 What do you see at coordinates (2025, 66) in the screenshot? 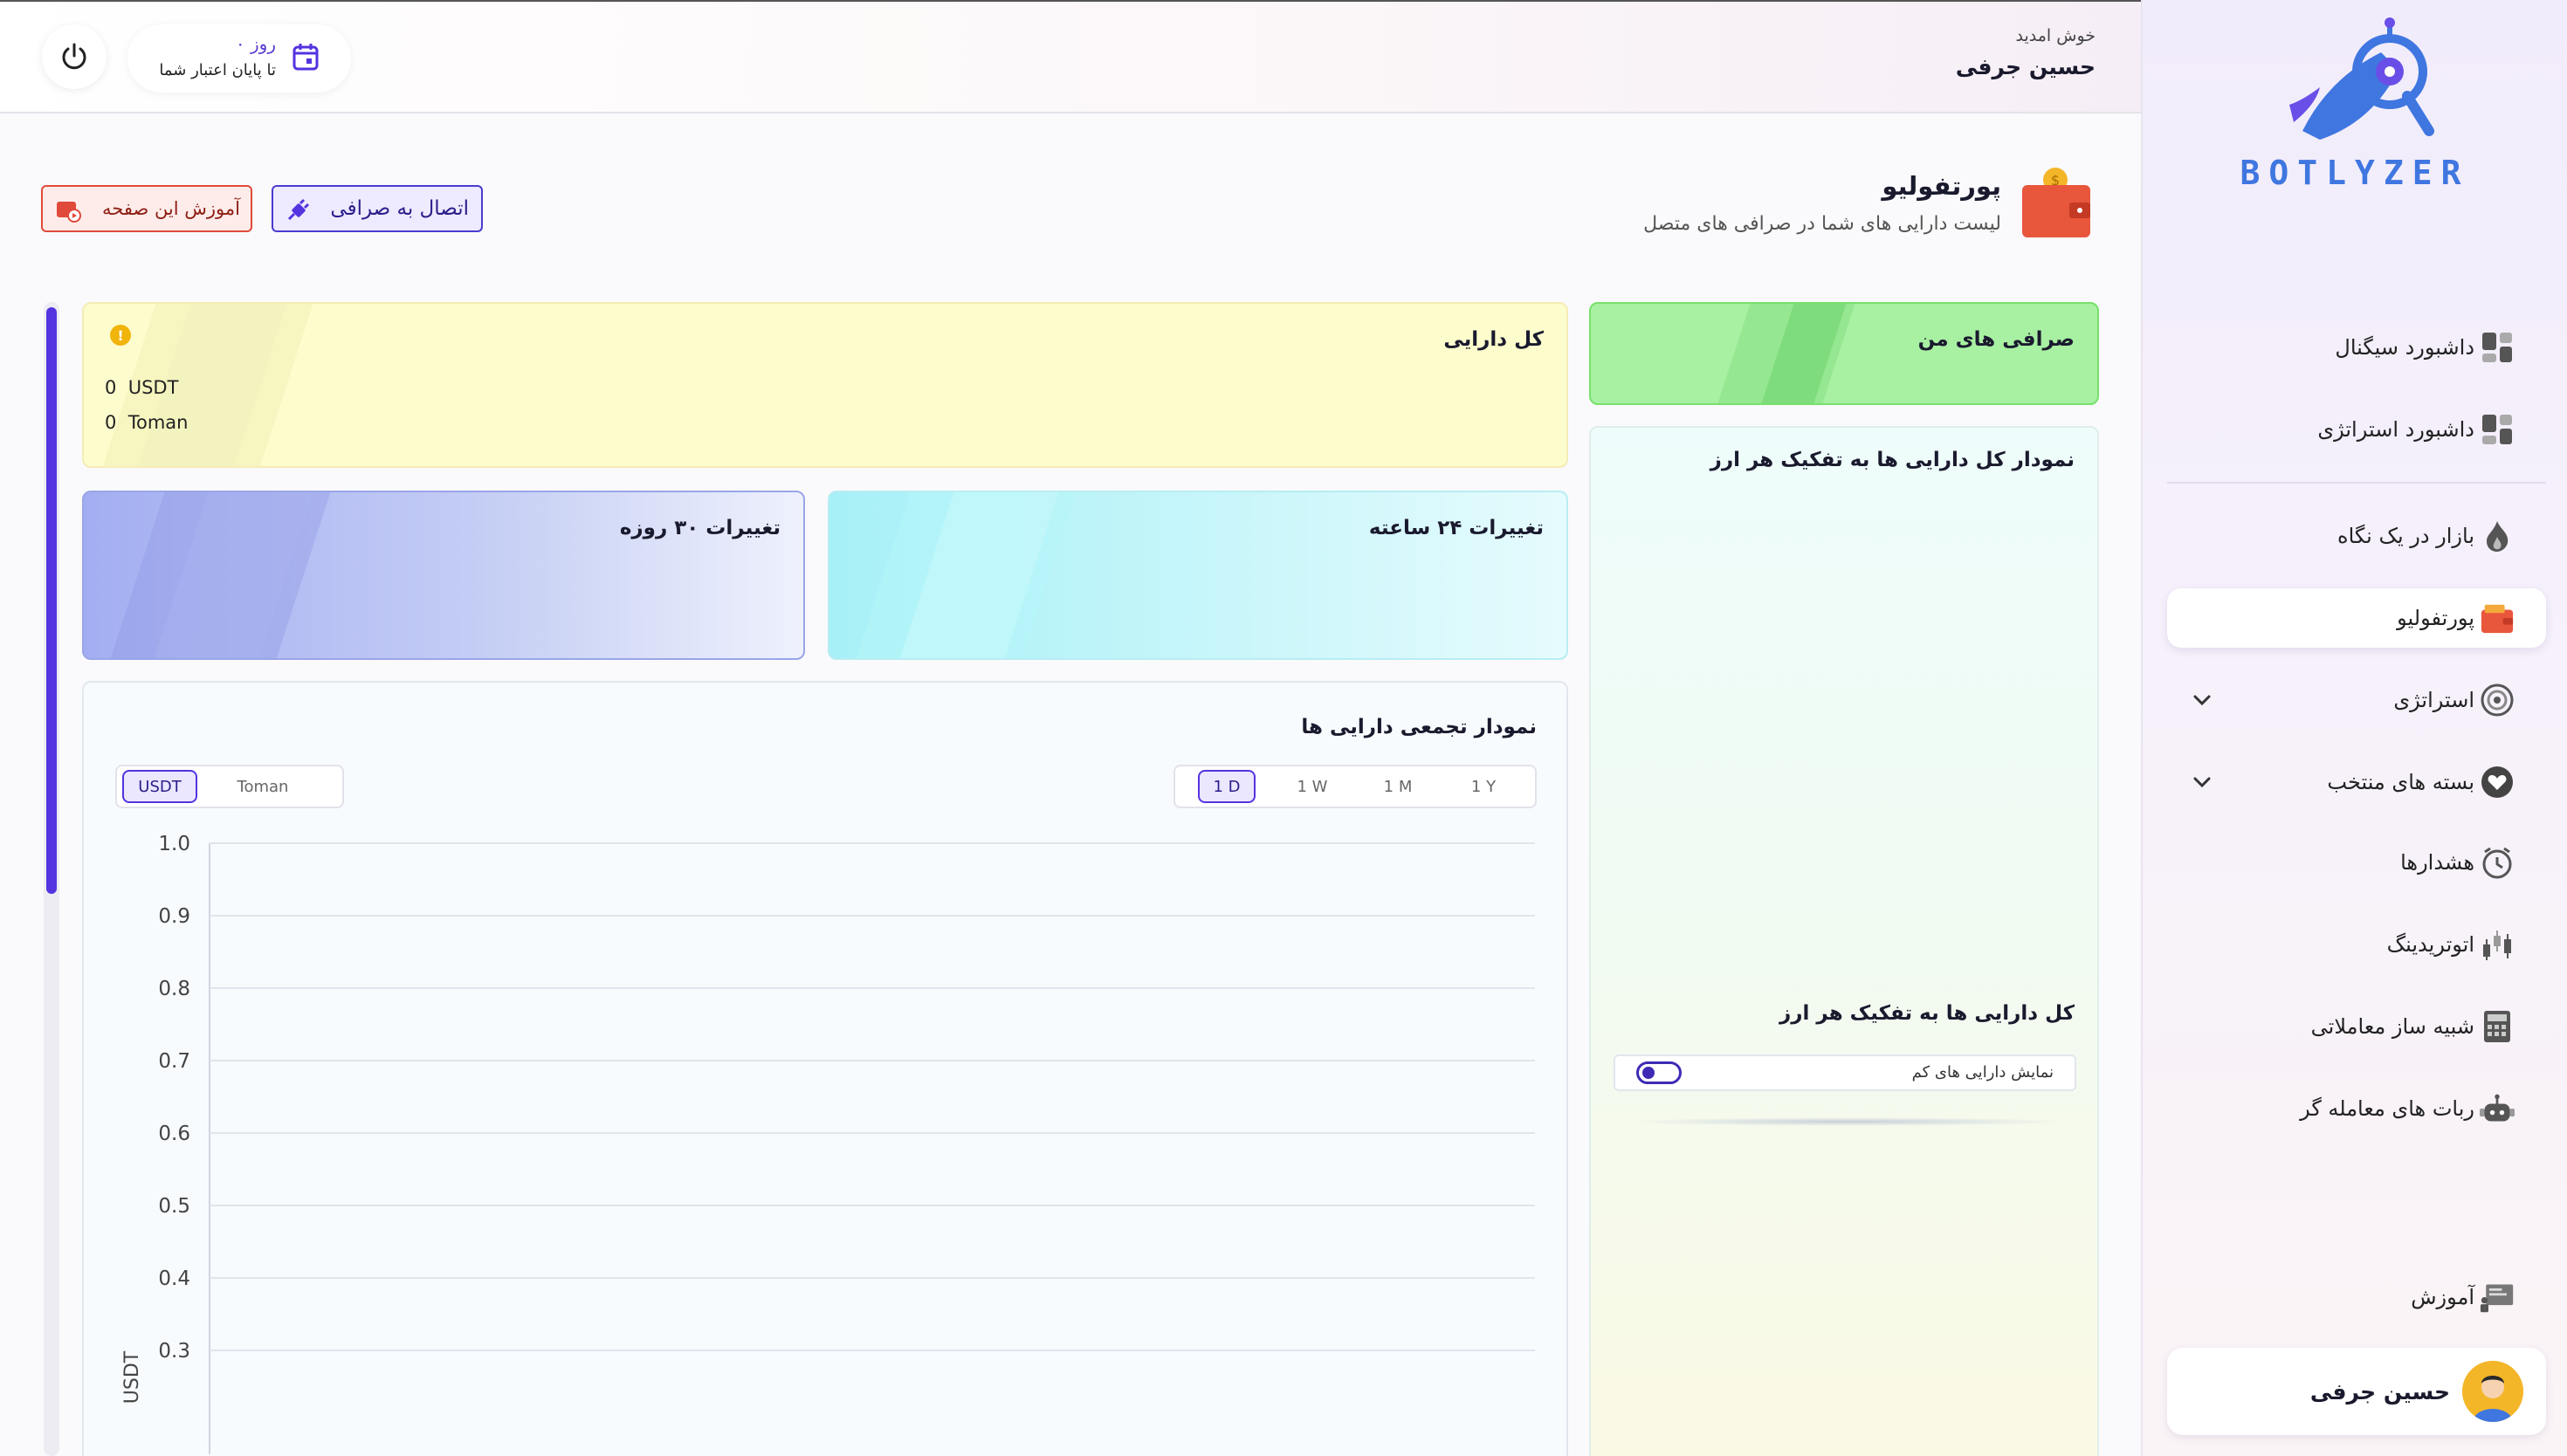
I see `user-name: حسین جرفی` at bounding box center [2025, 66].